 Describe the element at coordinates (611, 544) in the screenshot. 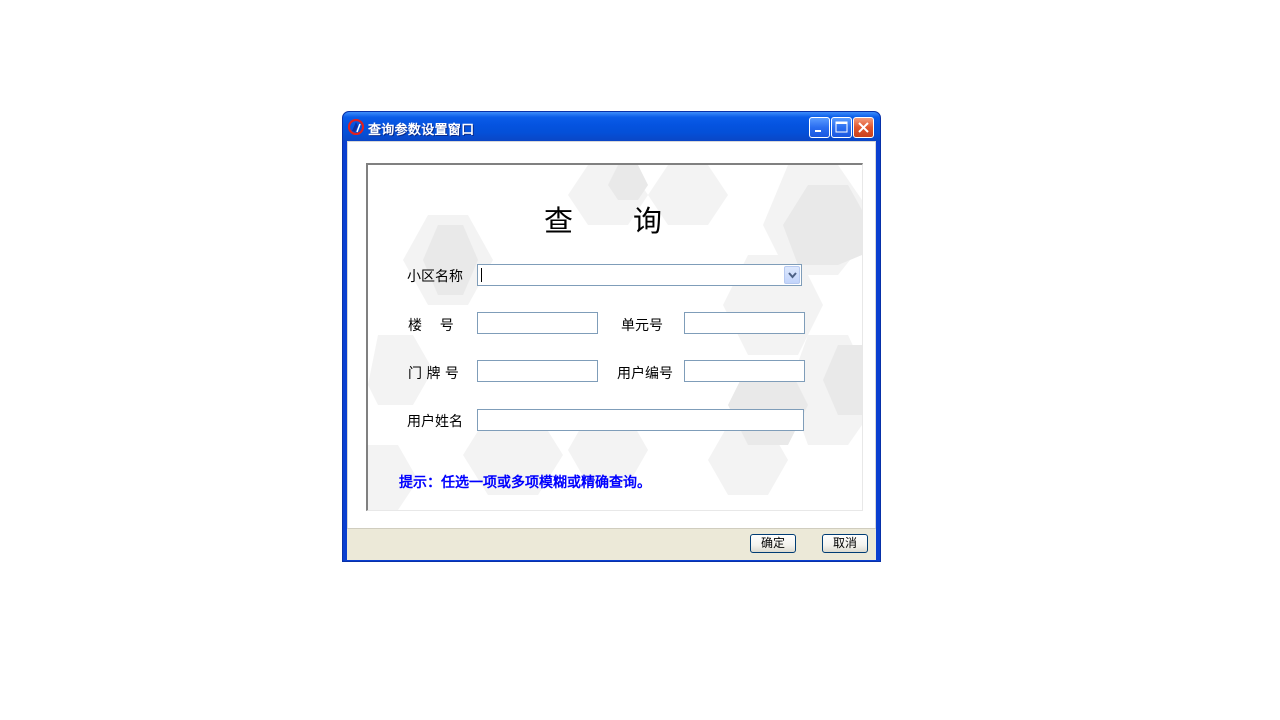

I see `button-bar: 确定 取消` at that location.